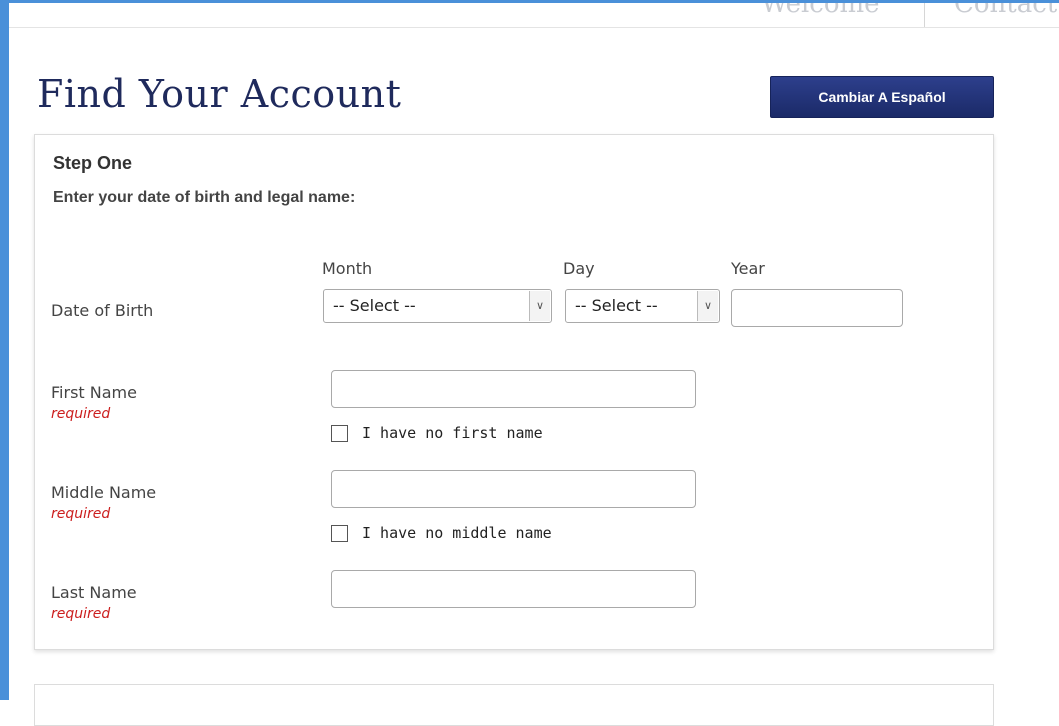  I want to click on top-nav: Welcome Contact, so click(534, 15).